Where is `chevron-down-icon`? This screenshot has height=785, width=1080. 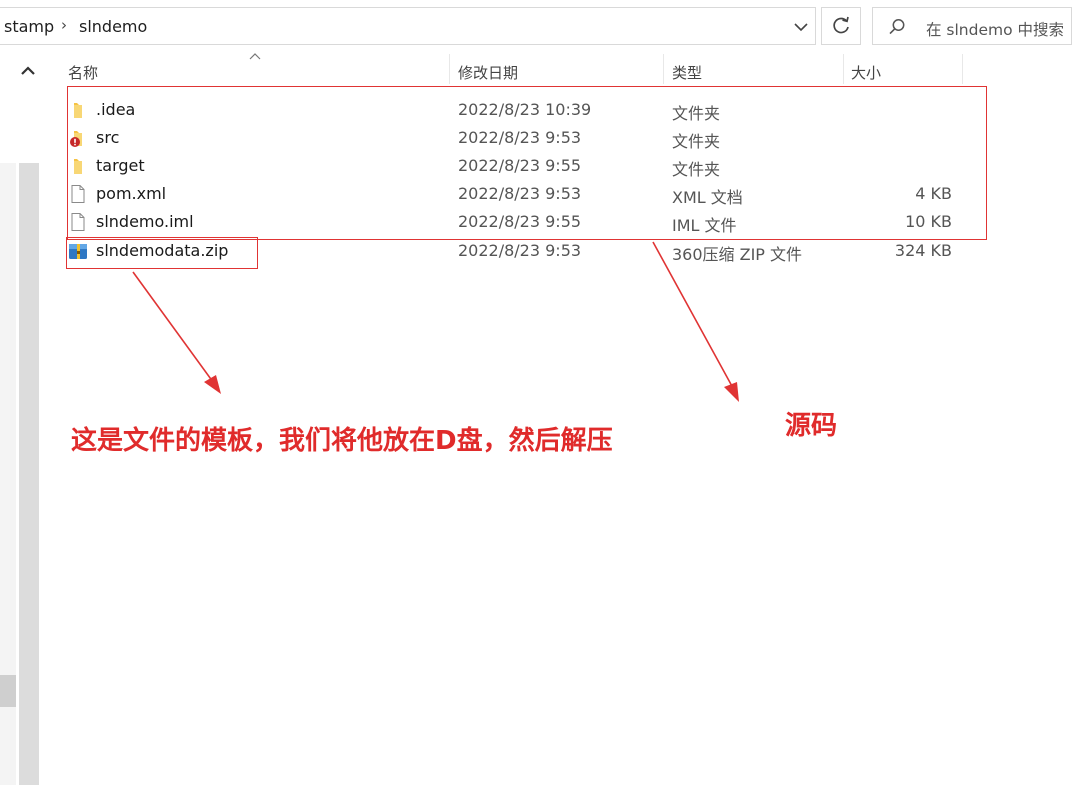 chevron-down-icon is located at coordinates (801, 27).